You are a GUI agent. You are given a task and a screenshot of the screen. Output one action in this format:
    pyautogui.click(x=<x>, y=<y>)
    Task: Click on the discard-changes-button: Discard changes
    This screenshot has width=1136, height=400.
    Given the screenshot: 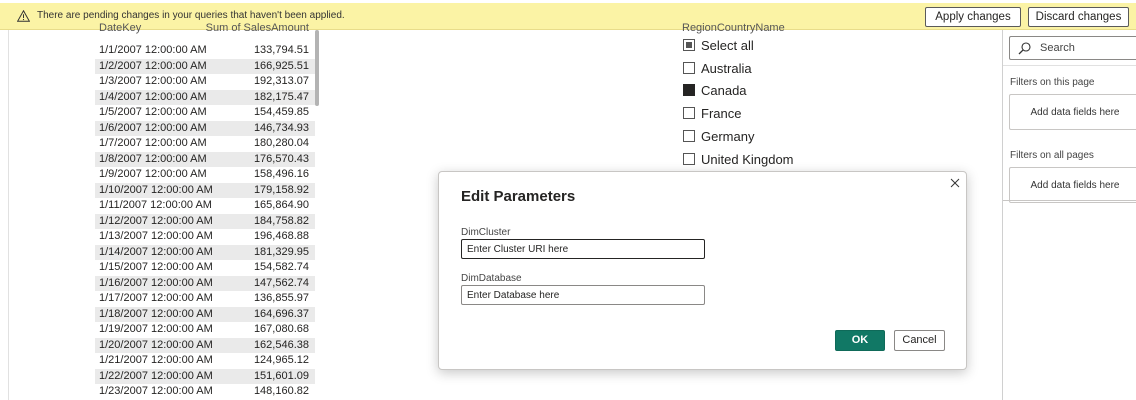 What is the action you would take?
    pyautogui.click(x=1078, y=17)
    